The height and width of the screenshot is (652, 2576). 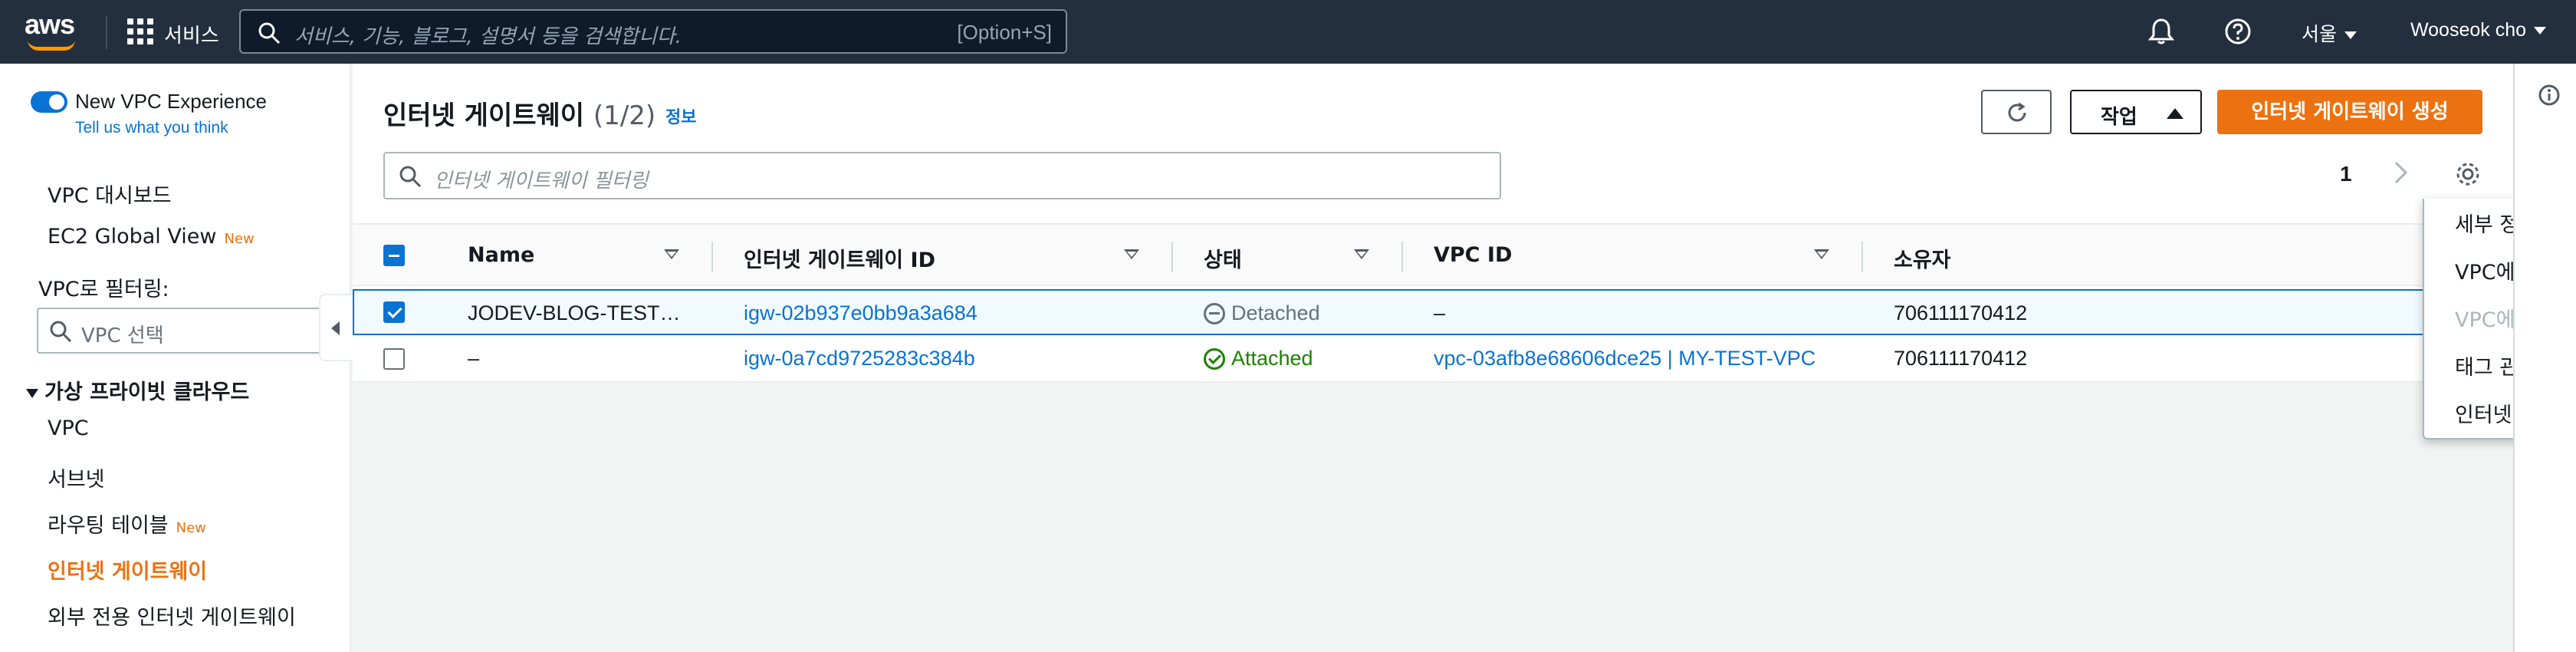 What do you see at coordinates (133, 237) in the screenshot?
I see `sidebar-item-label: EC2 Global View` at bounding box center [133, 237].